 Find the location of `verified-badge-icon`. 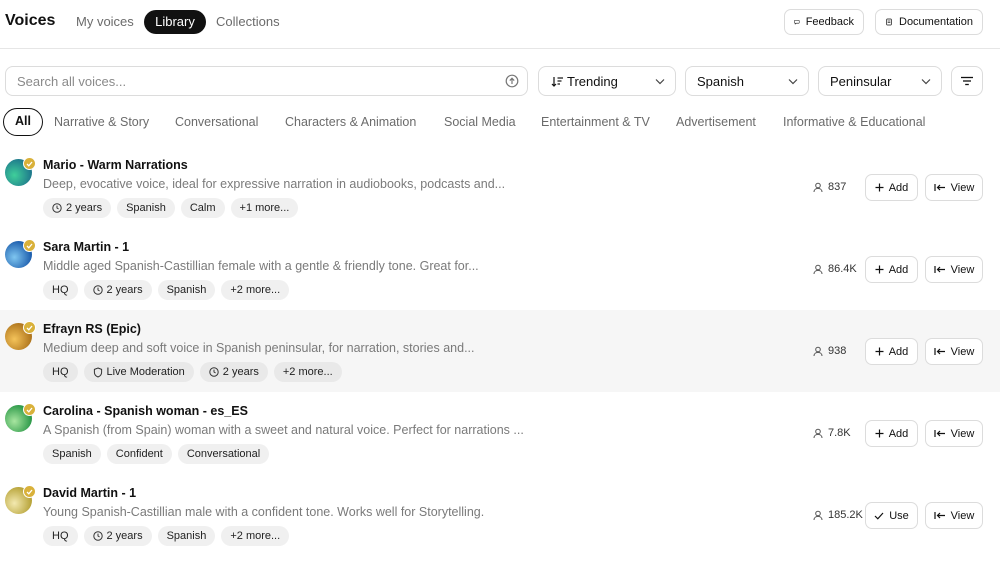

verified-badge-icon is located at coordinates (29, 491).